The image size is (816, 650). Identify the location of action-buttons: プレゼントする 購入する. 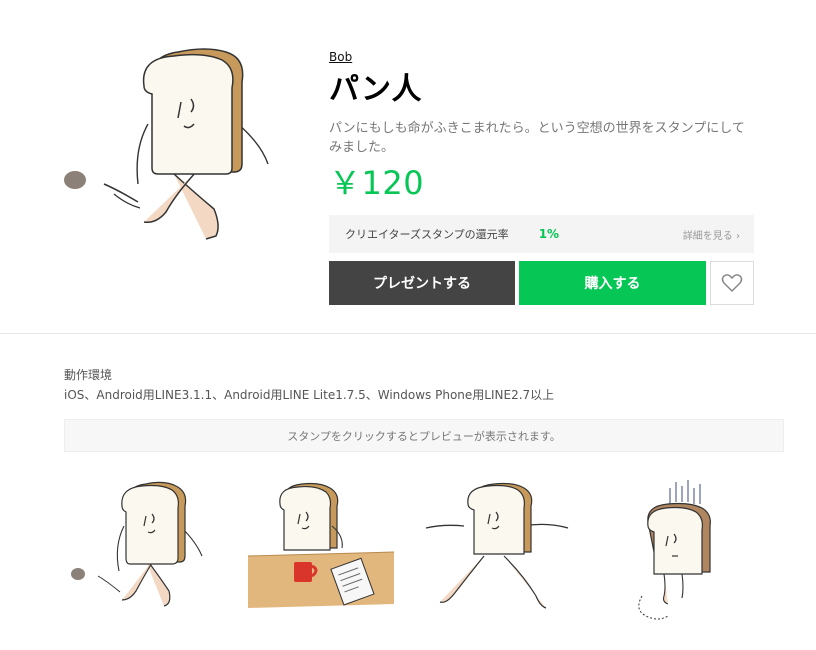
(542, 283).